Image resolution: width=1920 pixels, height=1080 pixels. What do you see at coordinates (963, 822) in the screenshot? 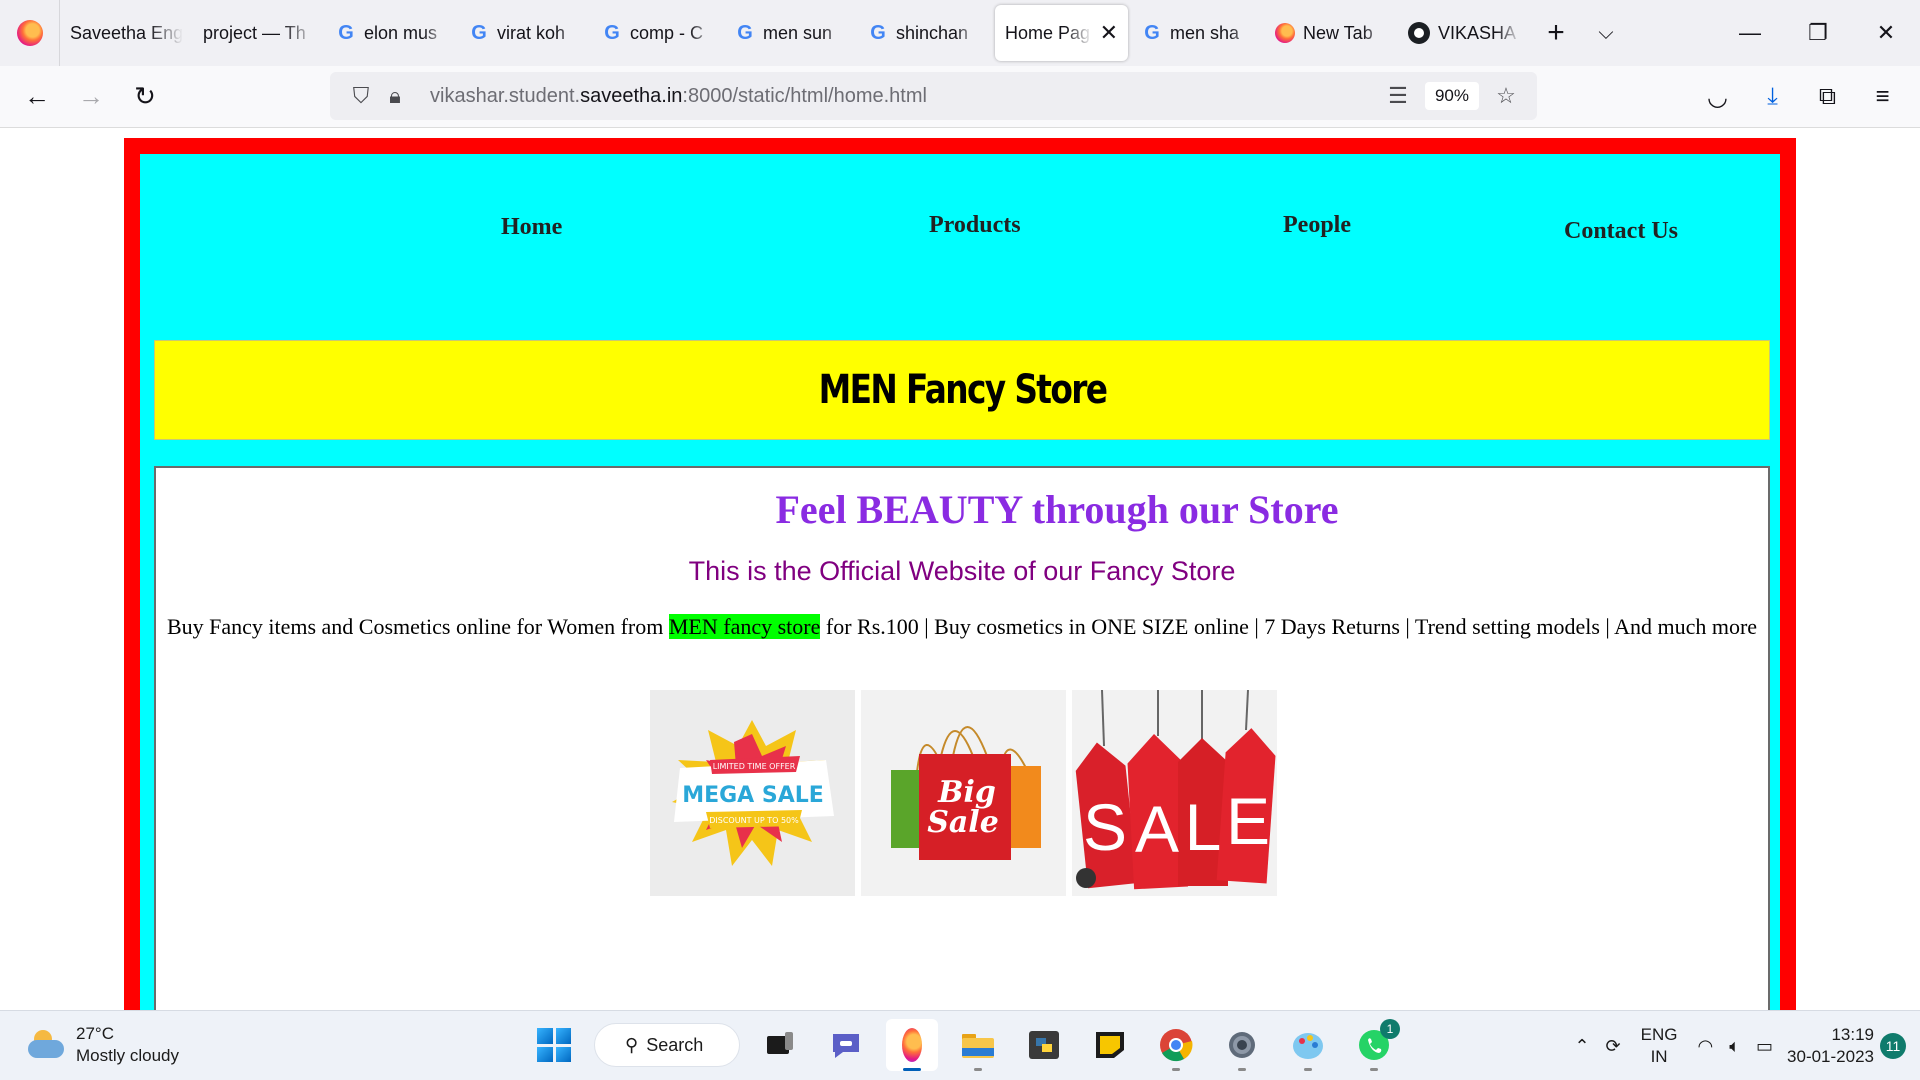
I see `big-sale-line2: Sale` at bounding box center [963, 822].